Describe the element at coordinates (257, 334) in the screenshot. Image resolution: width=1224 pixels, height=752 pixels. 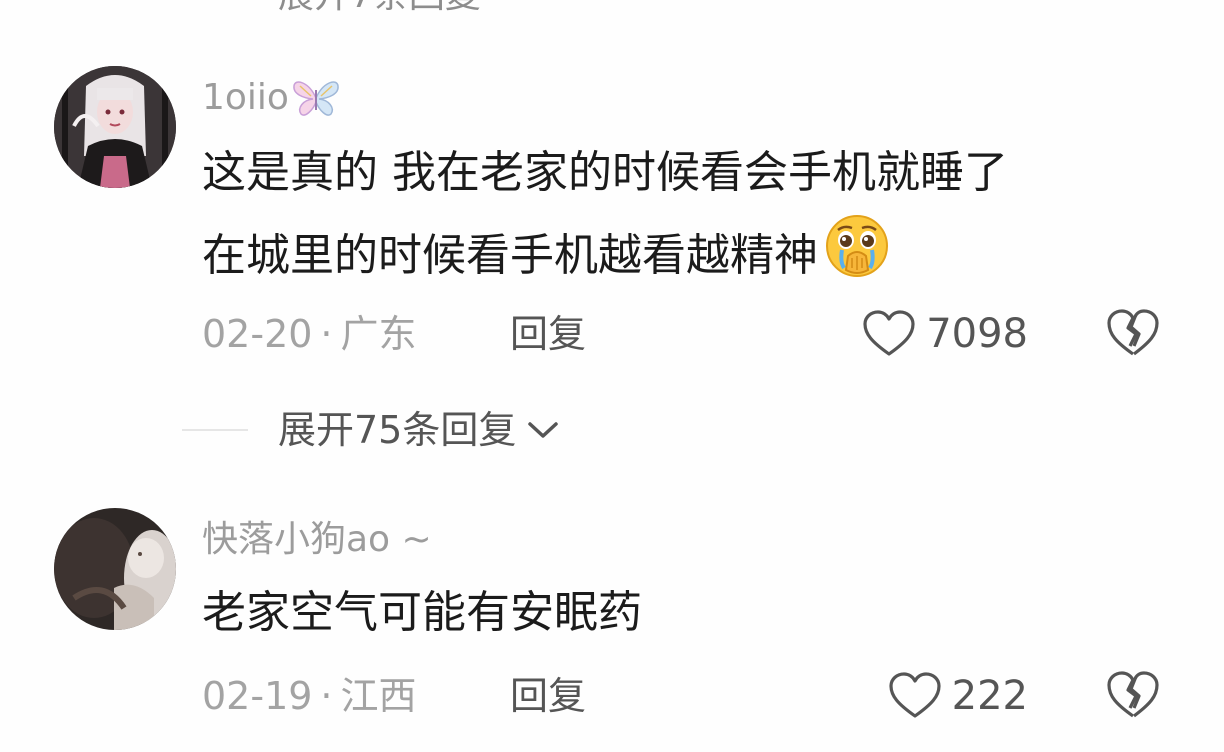
I see `comment-date: 02-20` at that location.